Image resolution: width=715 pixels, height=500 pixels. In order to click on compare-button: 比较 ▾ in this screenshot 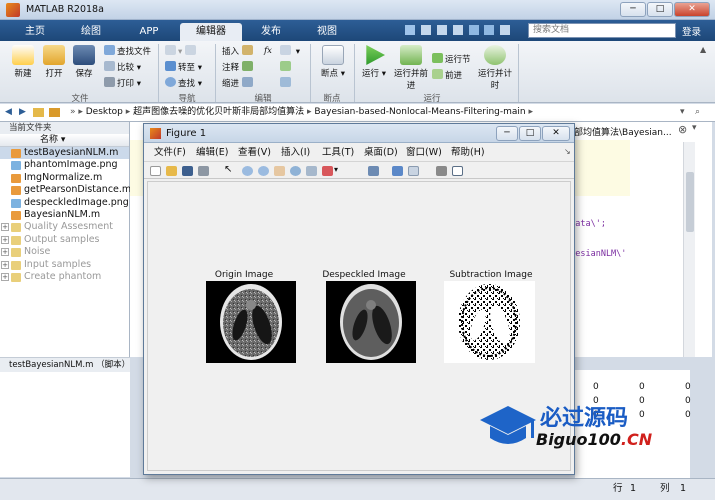, I will do `click(122, 67)`.